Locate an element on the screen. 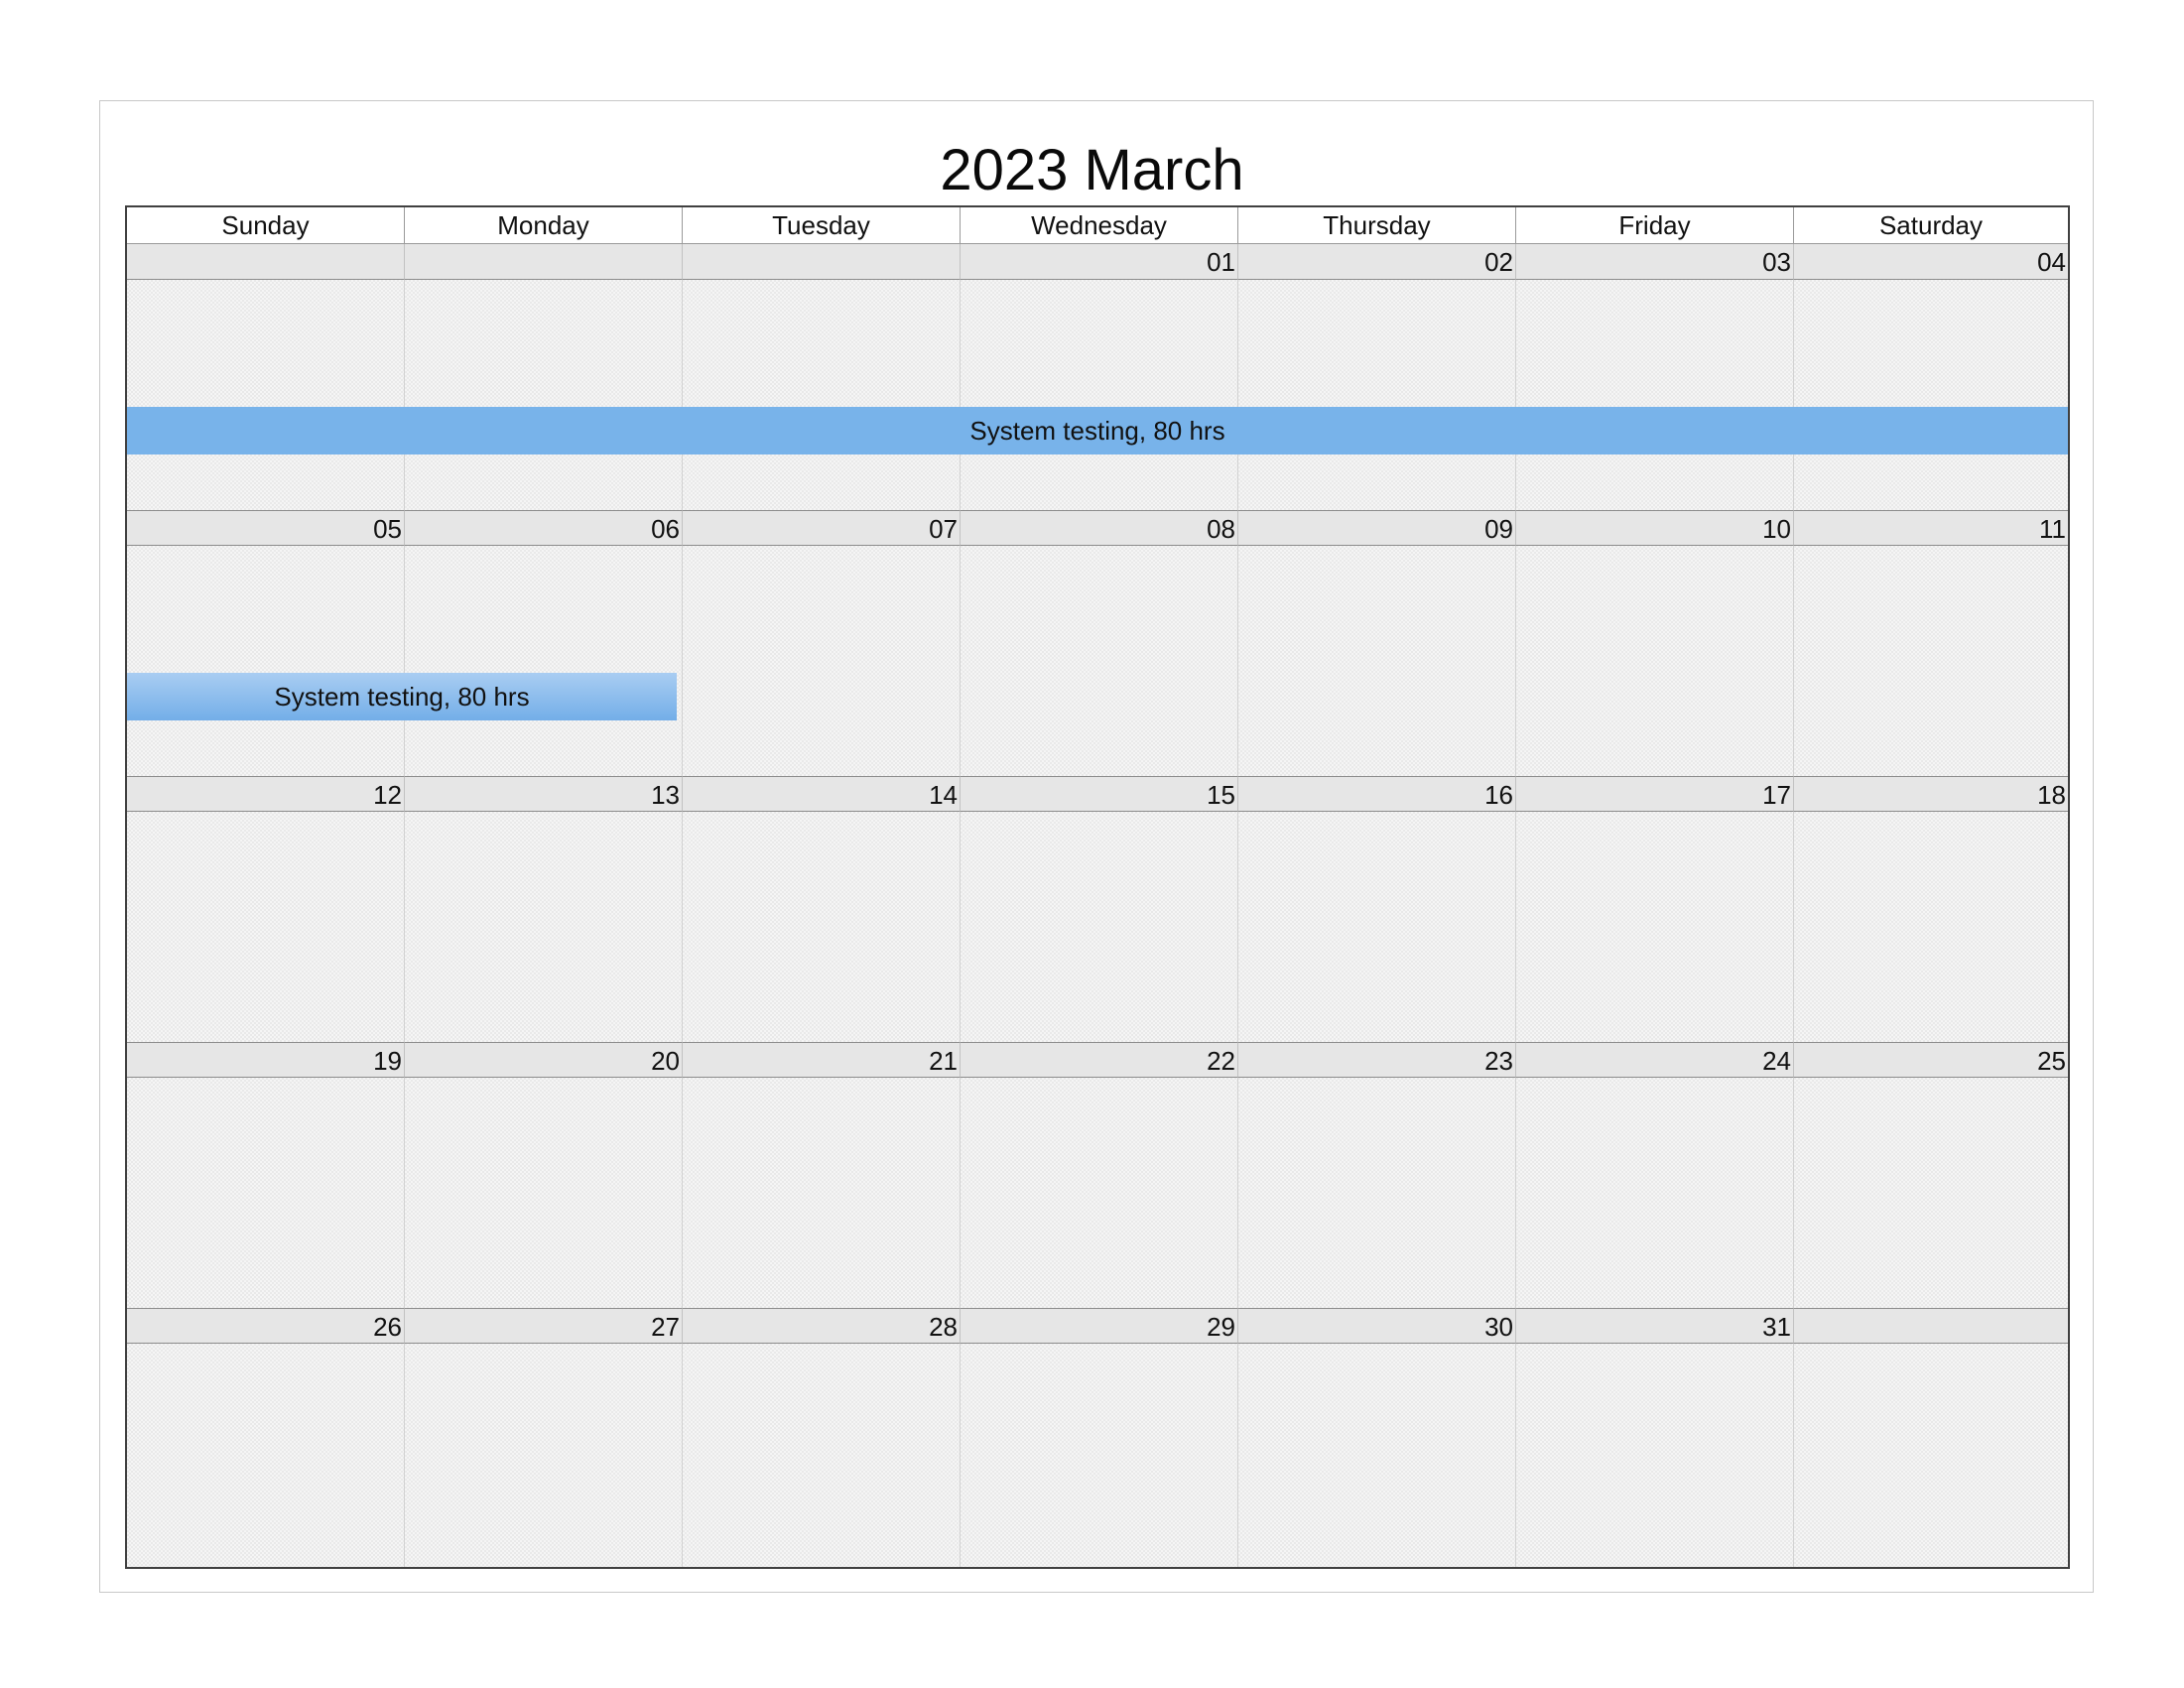  date-cell: 10 is located at coordinates (1655, 528).